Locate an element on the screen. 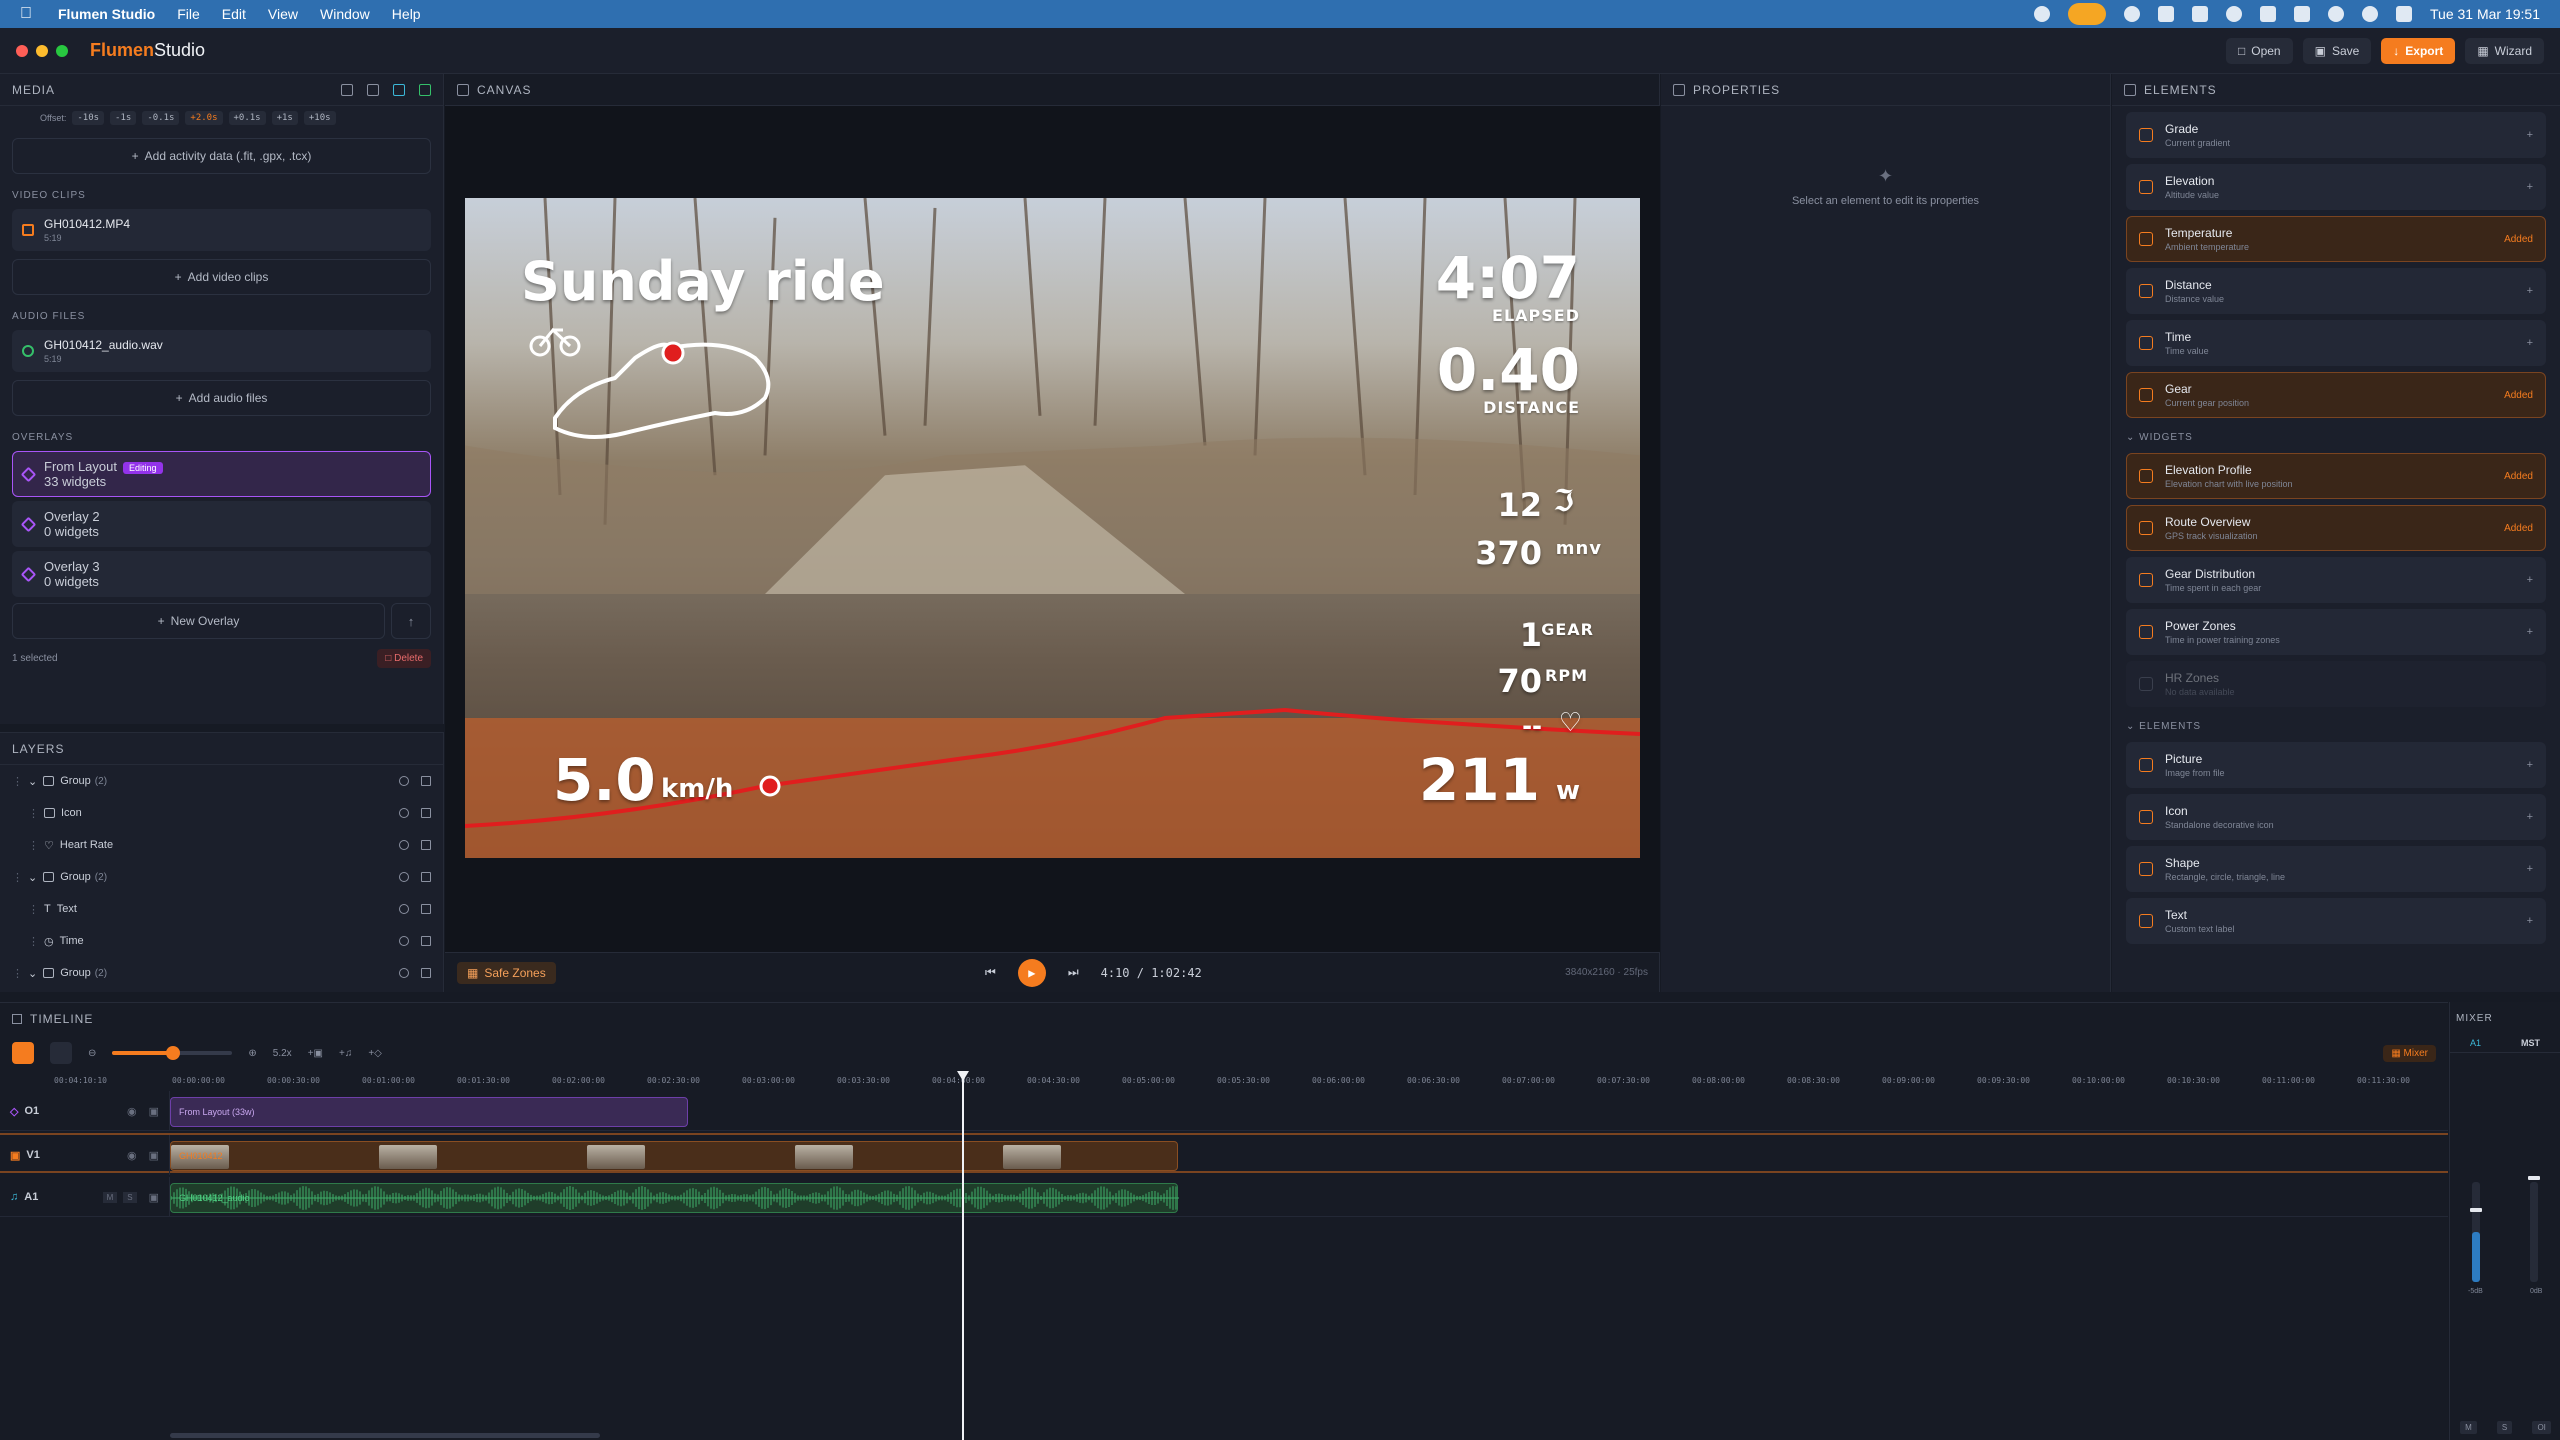 This screenshot has height=1440, width=2560. element-item-temperature: Temperature Ambient temperature Added is located at coordinates (2336, 239).